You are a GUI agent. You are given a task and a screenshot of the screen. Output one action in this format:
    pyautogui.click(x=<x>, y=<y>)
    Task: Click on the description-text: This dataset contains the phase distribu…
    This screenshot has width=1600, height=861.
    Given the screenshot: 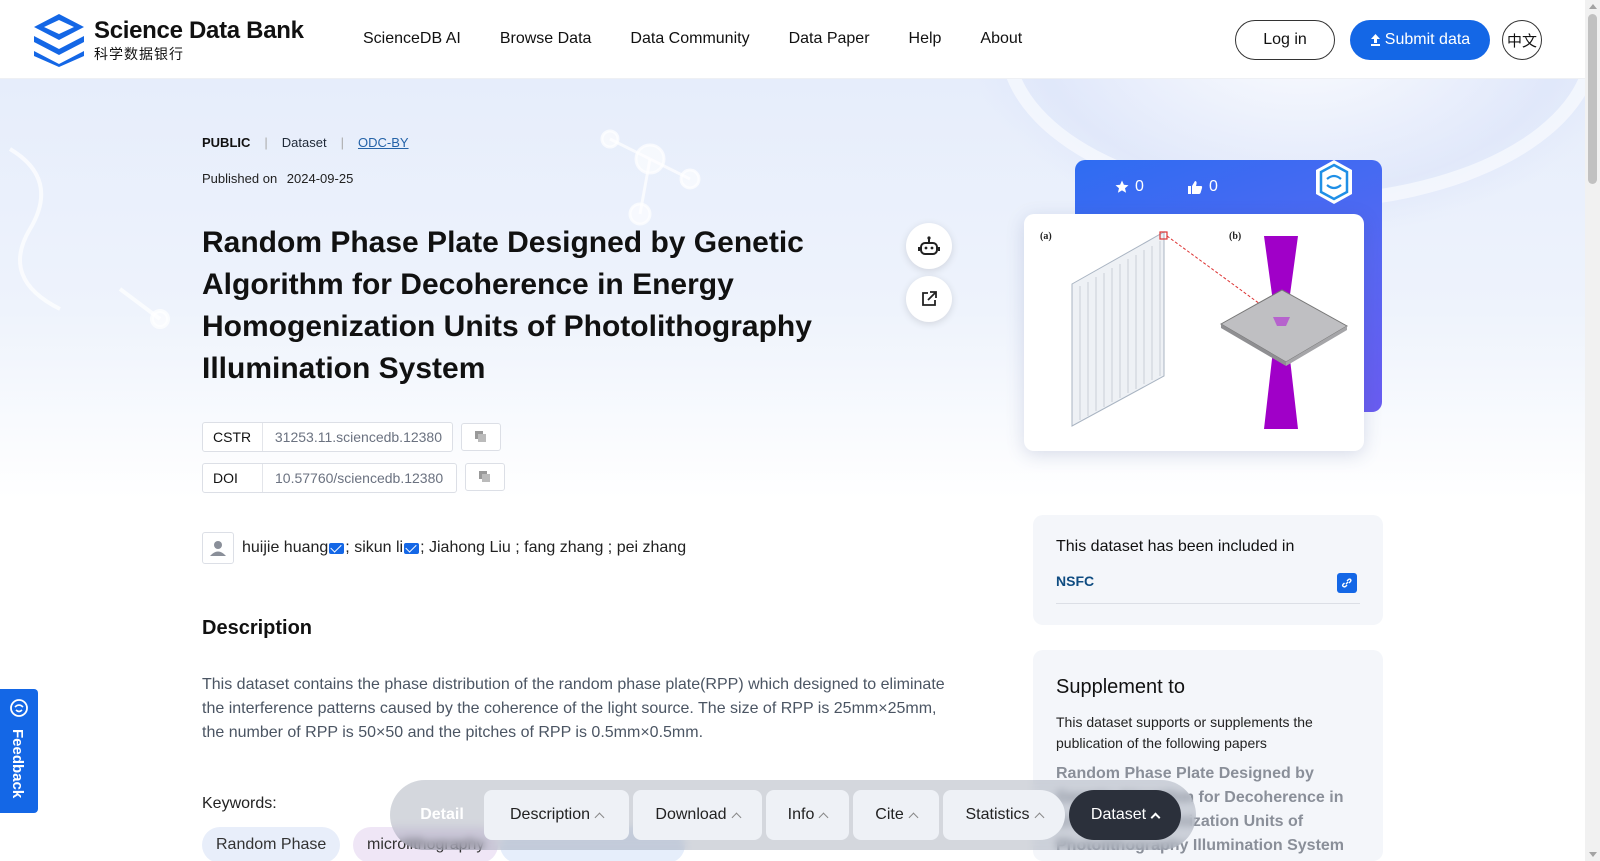 What is the action you would take?
    pyautogui.click(x=573, y=708)
    